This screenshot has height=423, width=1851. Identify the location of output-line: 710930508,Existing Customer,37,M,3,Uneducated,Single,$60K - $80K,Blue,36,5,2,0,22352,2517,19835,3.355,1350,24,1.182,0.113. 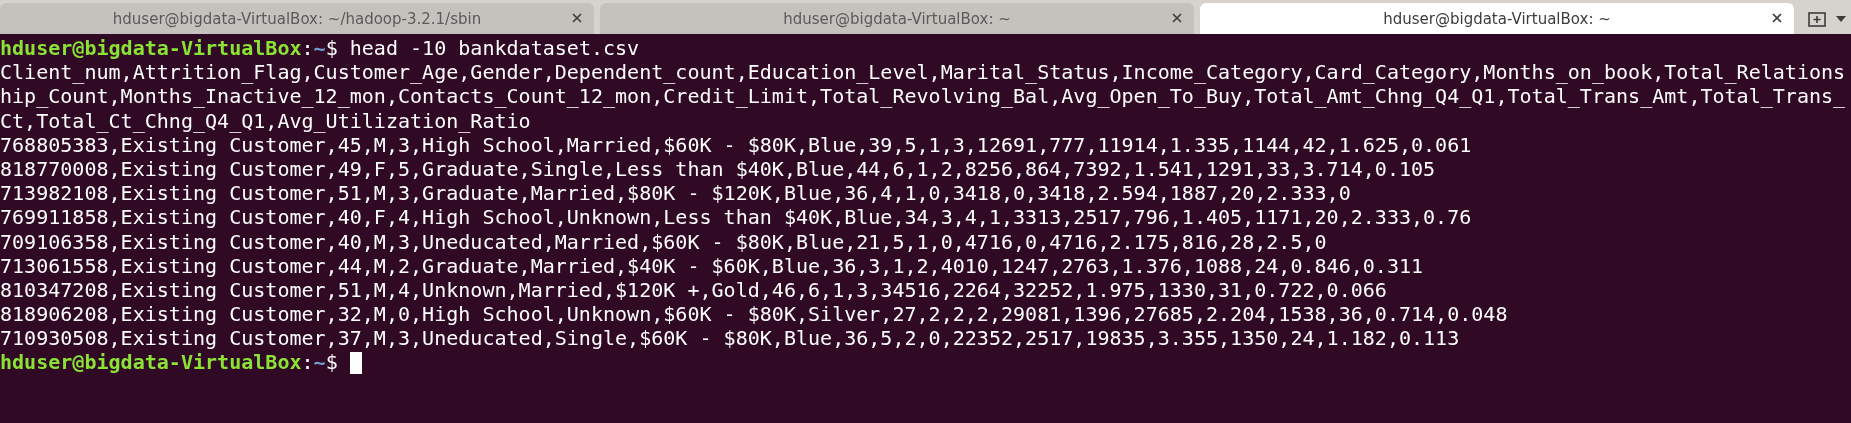
(730, 338).